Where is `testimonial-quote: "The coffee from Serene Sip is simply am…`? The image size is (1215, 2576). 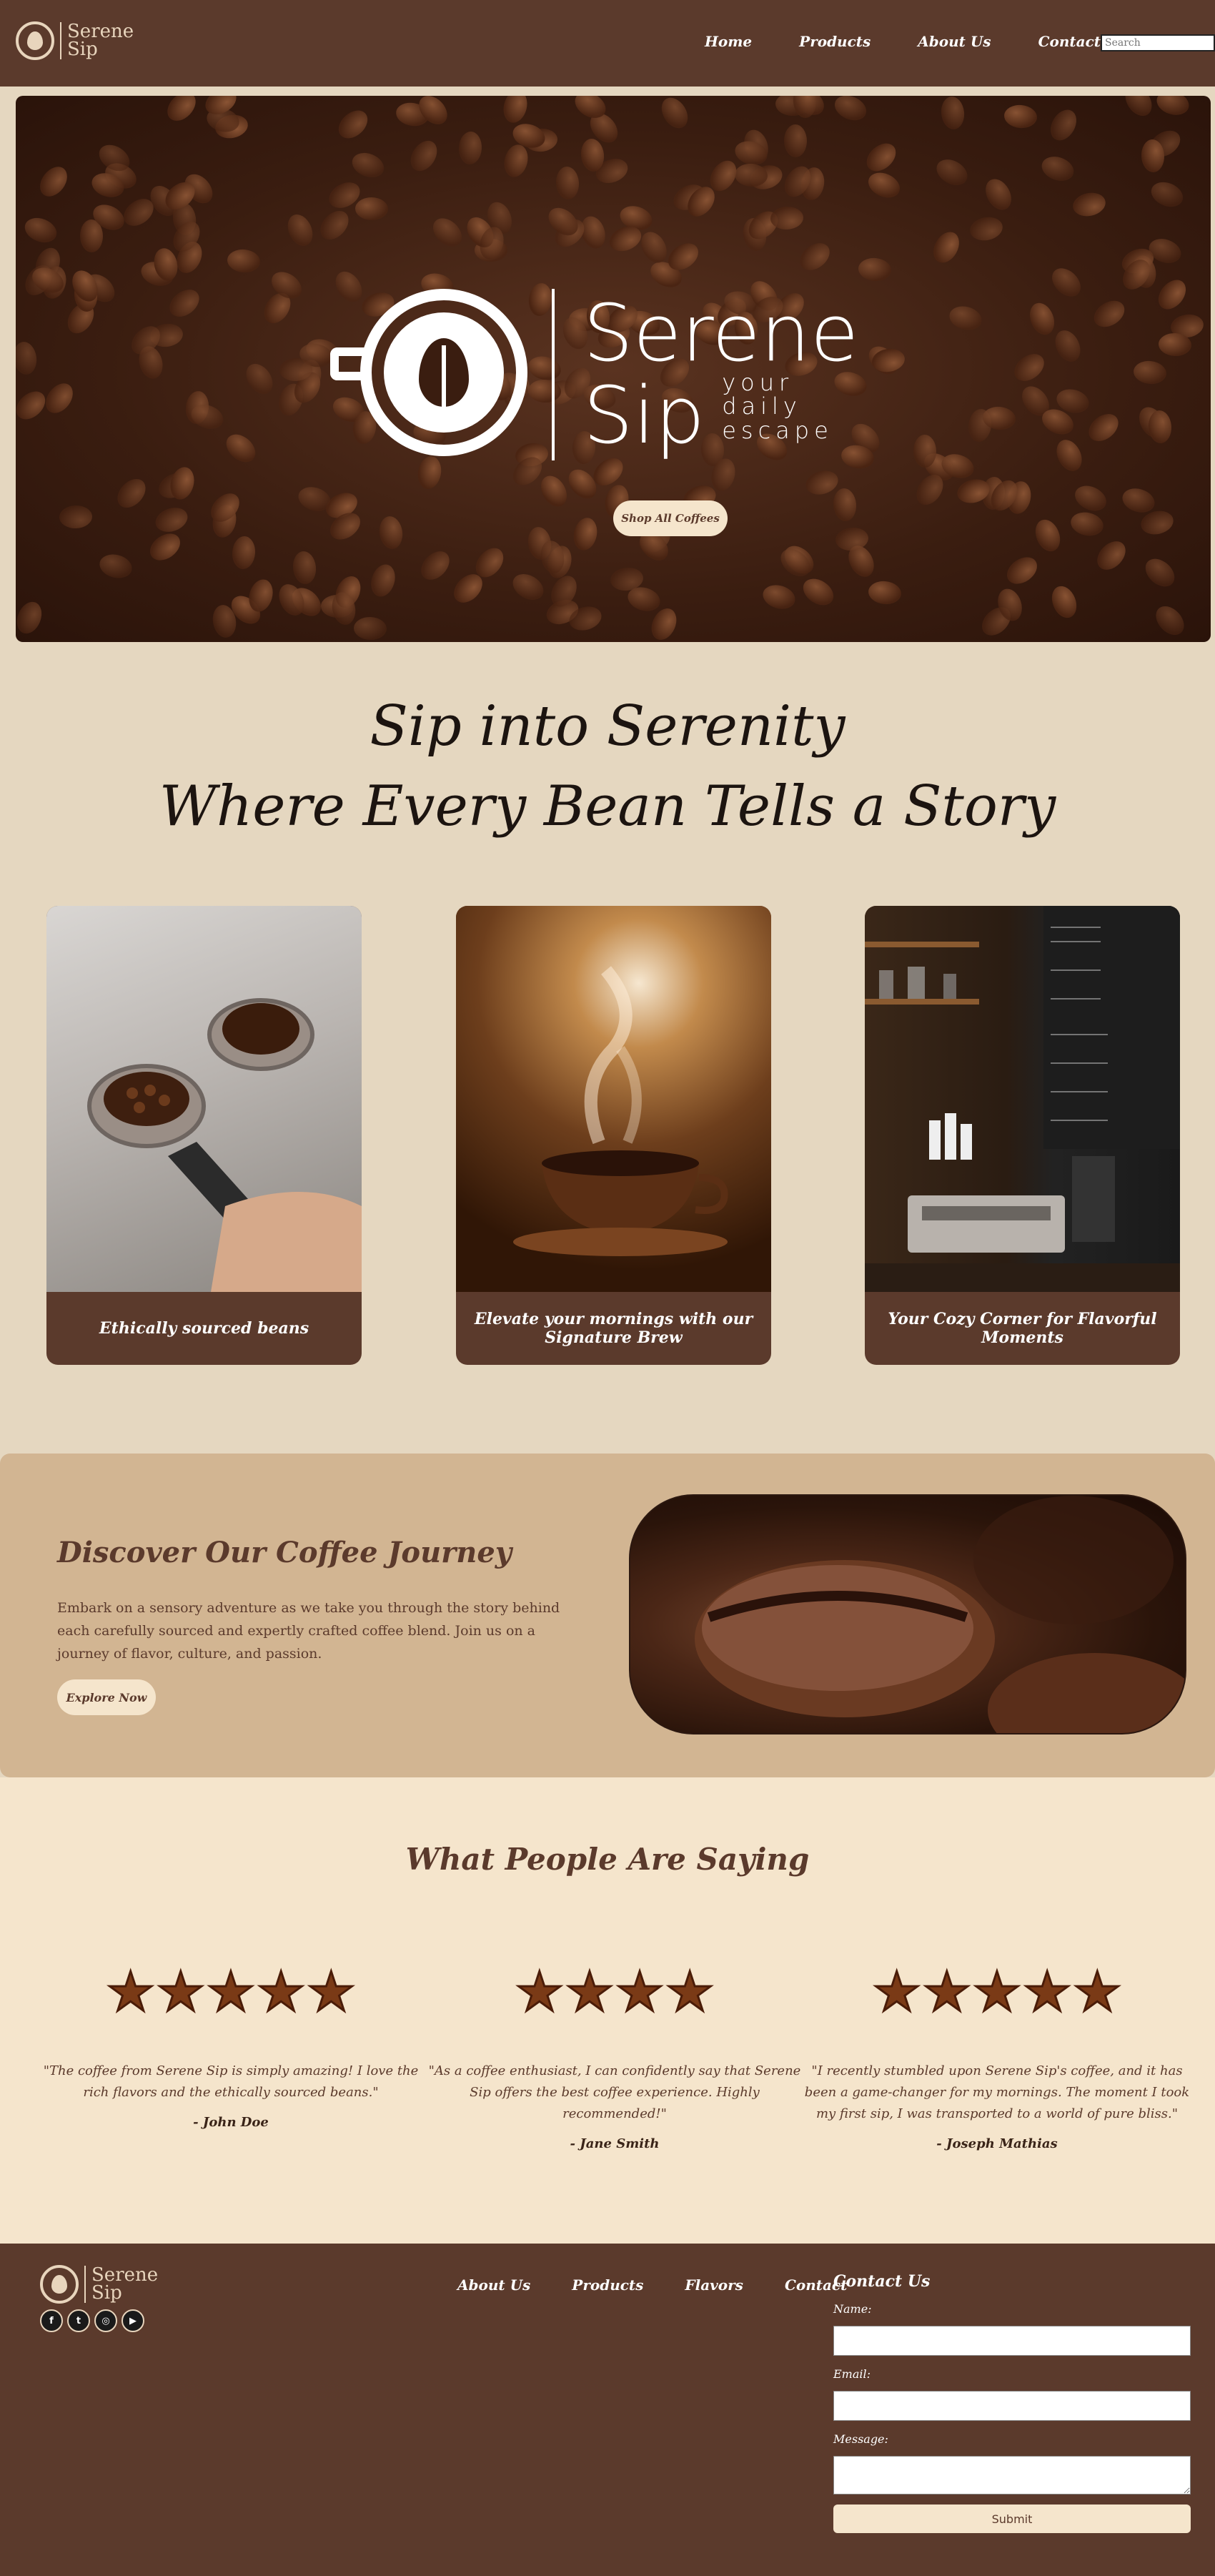
testimonial-quote: "The coffee from Serene Sip is simply am… is located at coordinates (231, 2081).